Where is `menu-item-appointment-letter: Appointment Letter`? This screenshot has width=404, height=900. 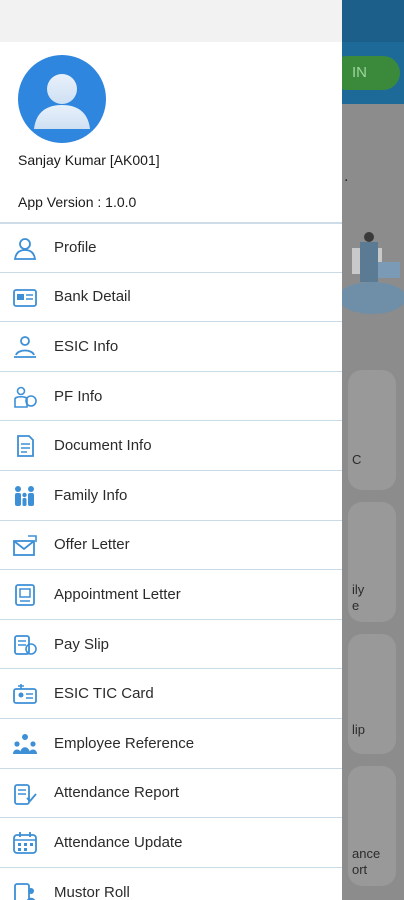 menu-item-appointment-letter: Appointment Letter is located at coordinates (171, 594).